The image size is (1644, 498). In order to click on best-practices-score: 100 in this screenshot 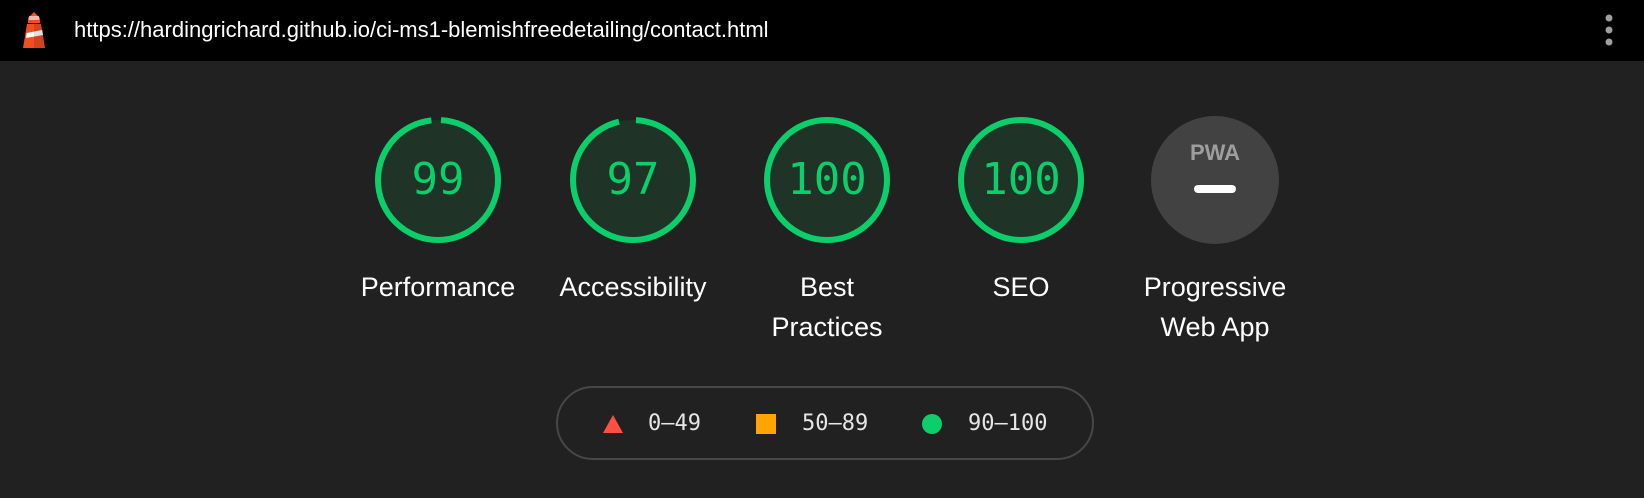, I will do `click(826, 179)`.